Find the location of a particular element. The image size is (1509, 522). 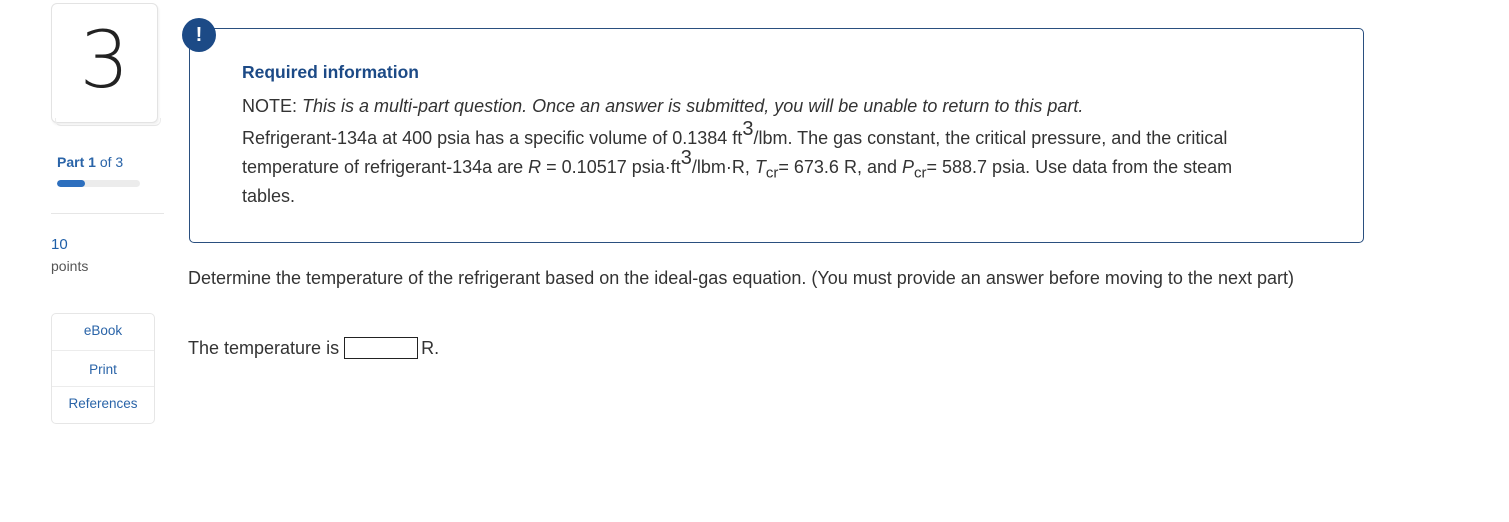

left-divider is located at coordinates (107, 213).